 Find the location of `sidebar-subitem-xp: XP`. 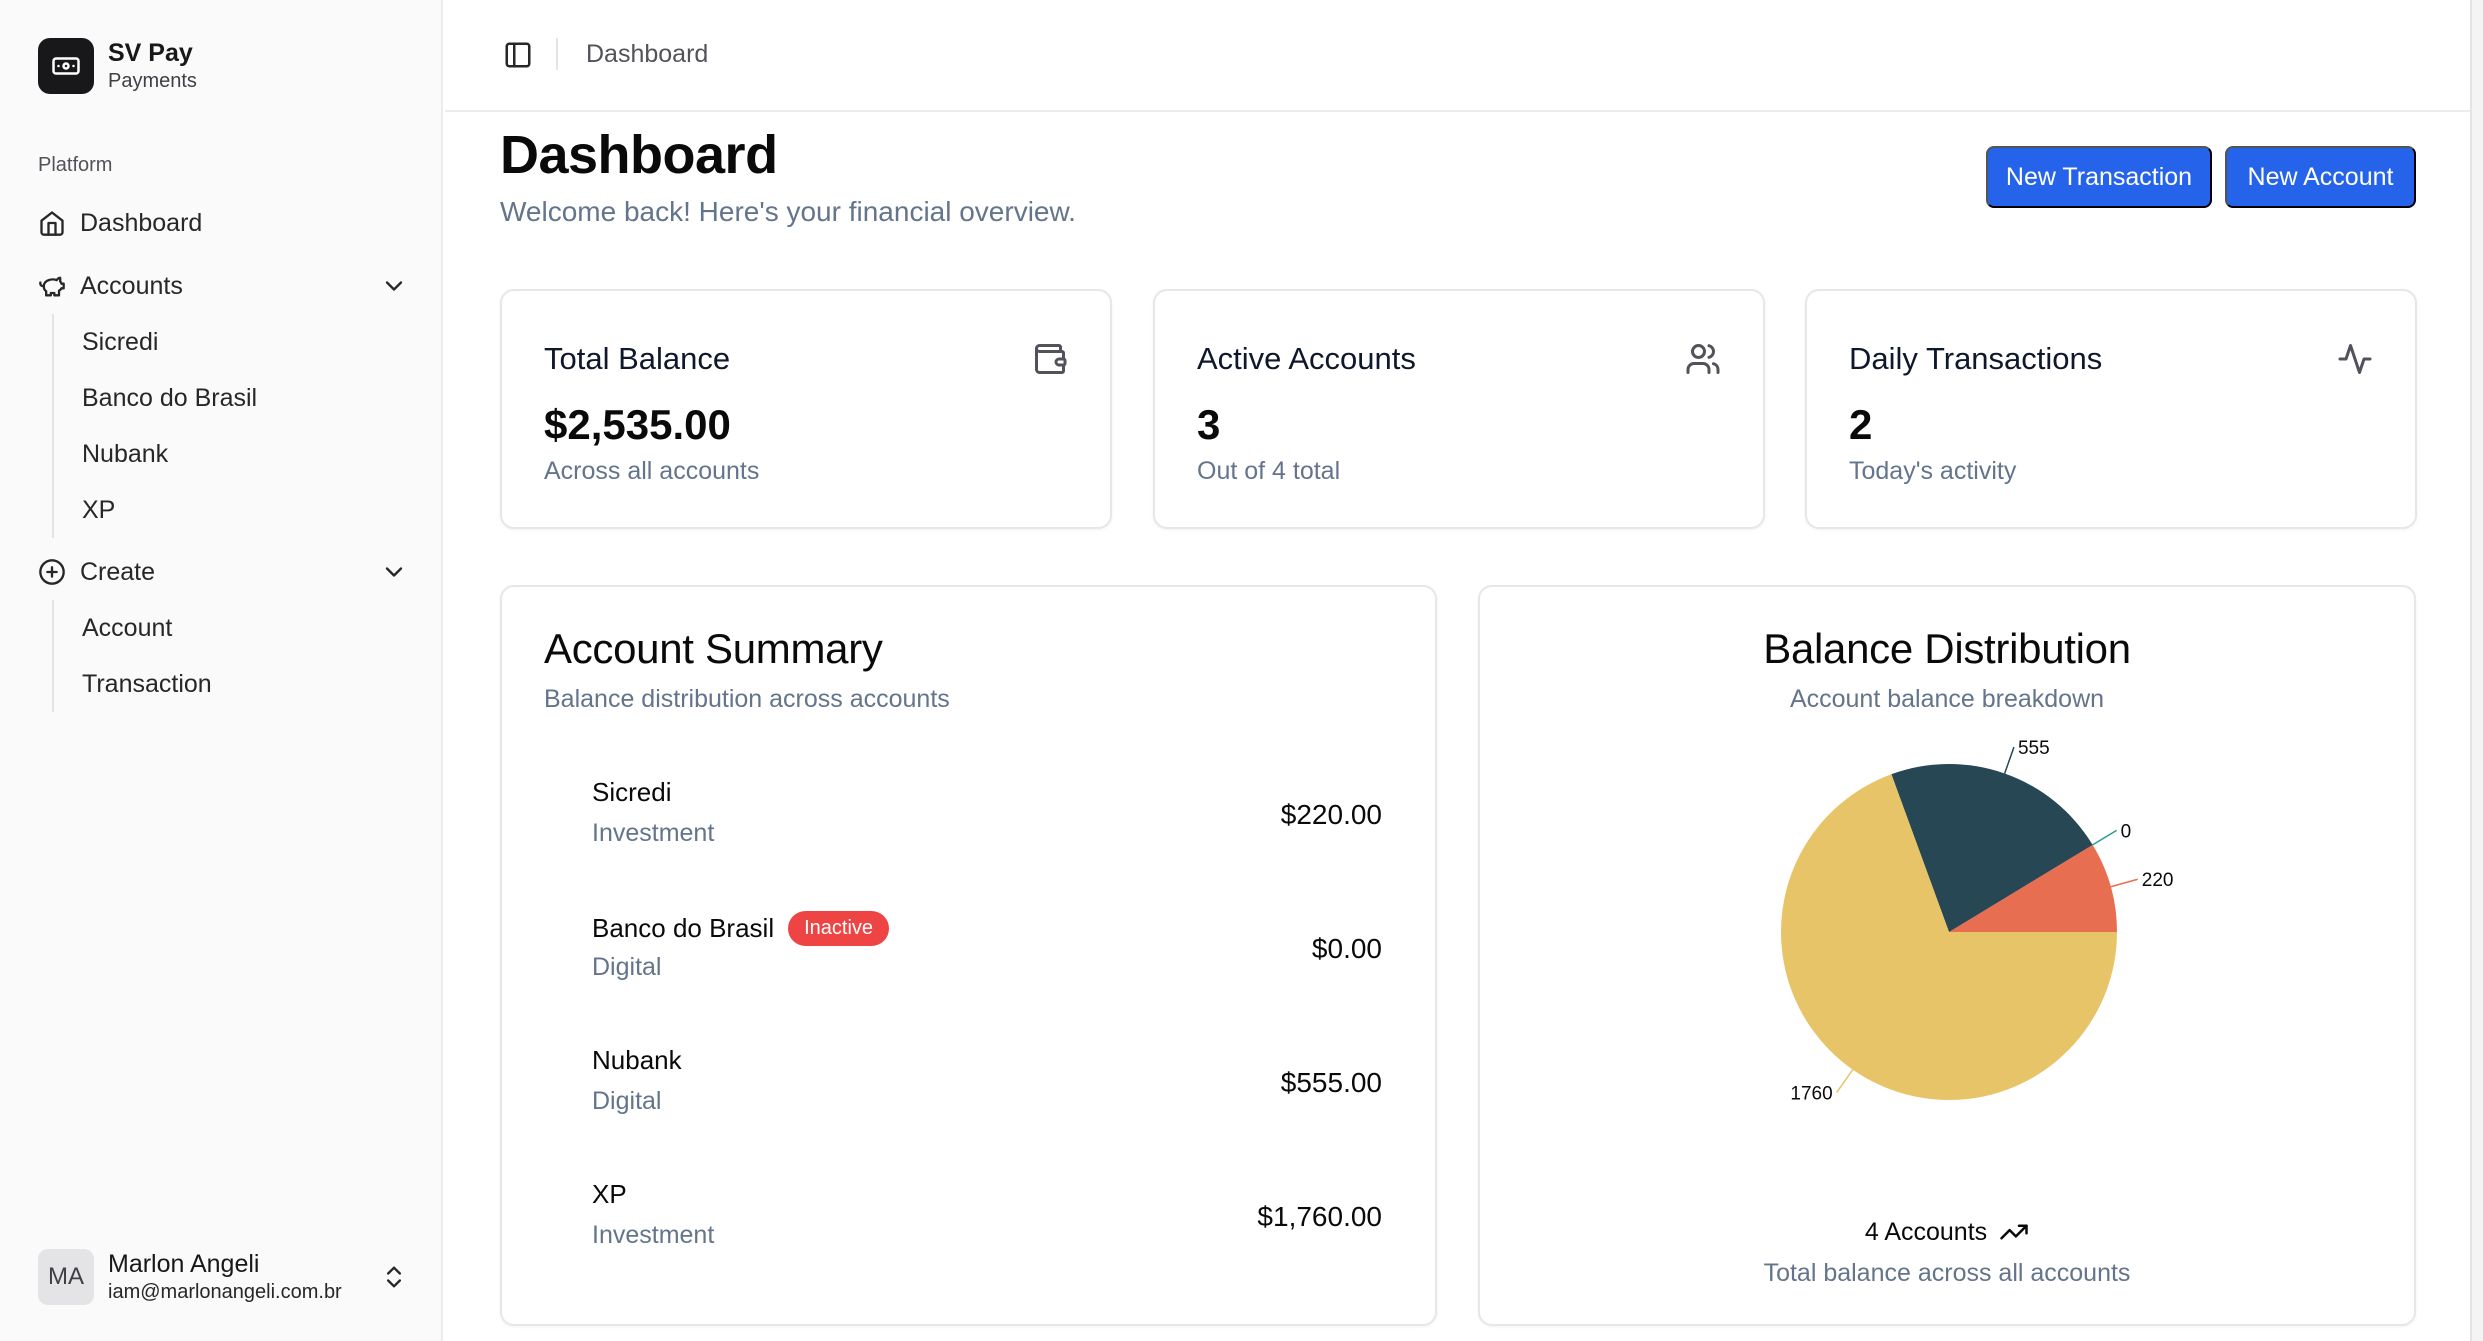

sidebar-subitem-xp: XP is located at coordinates (155, 510).